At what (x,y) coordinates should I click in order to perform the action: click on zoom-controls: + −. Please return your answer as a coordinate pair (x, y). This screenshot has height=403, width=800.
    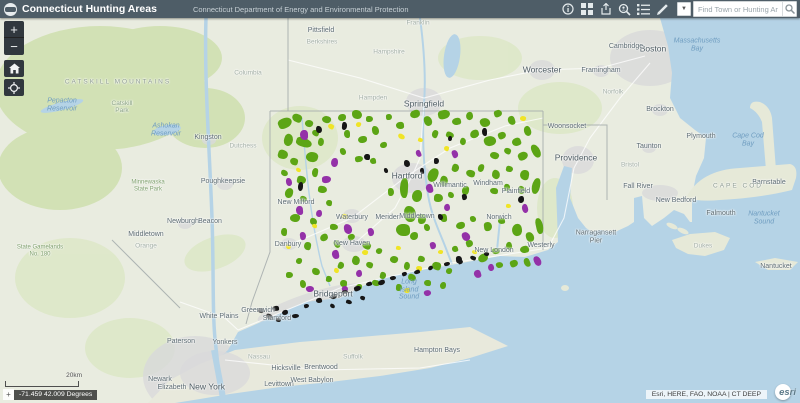
    Looking at the image, I should click on (14, 38).